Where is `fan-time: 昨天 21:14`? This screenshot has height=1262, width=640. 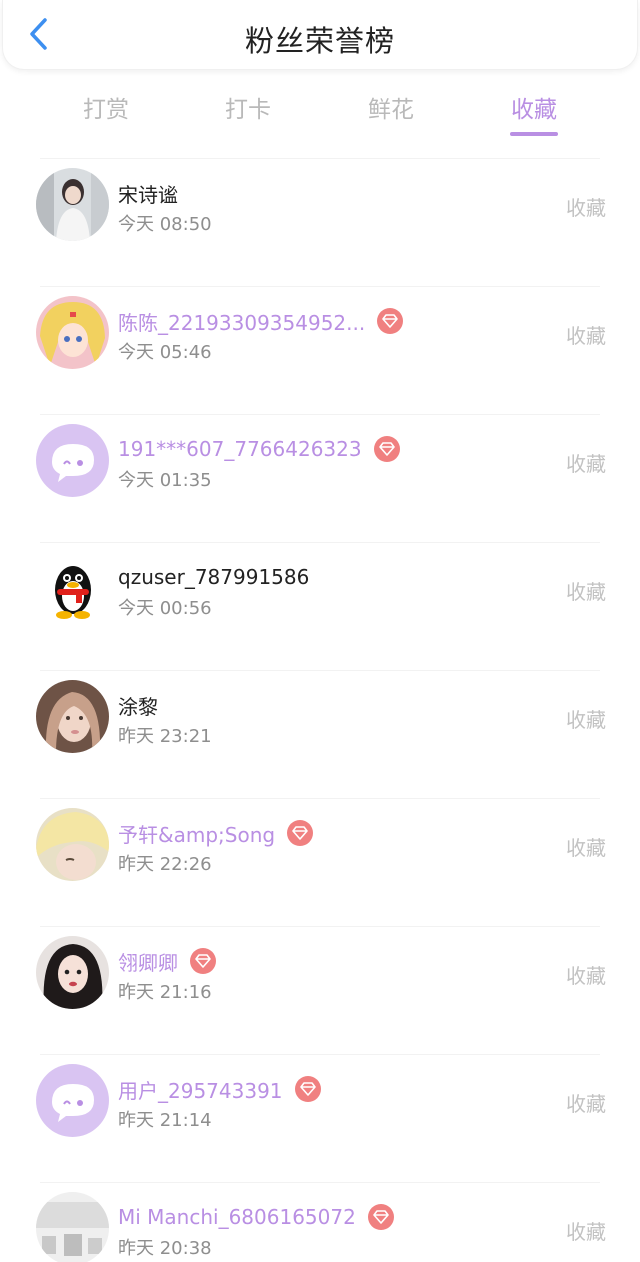 fan-time: 昨天 21:14 is located at coordinates (165, 1120).